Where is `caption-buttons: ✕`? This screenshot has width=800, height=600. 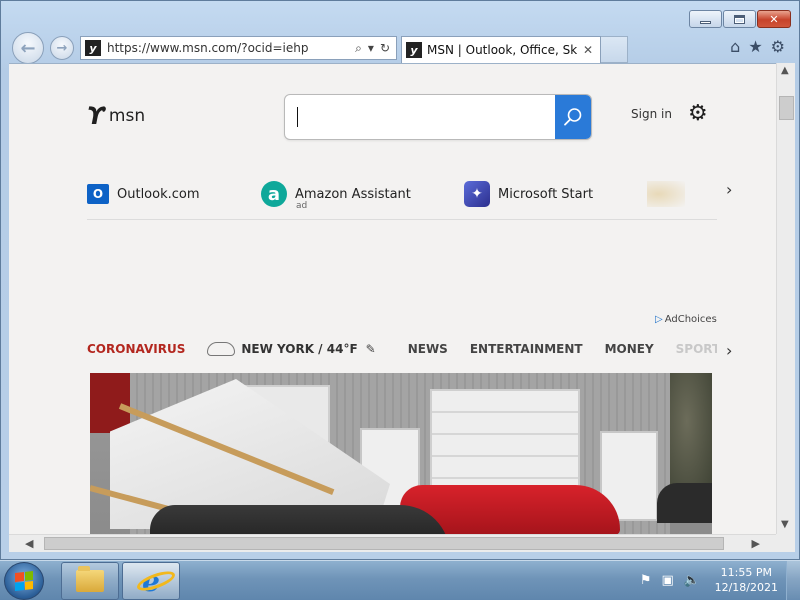
caption-buttons: ✕ is located at coordinates (740, 19).